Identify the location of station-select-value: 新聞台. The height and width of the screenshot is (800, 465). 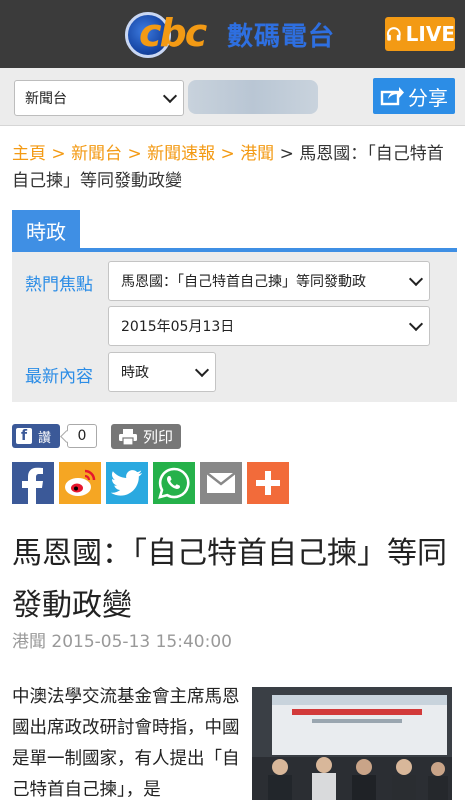
(46, 99).